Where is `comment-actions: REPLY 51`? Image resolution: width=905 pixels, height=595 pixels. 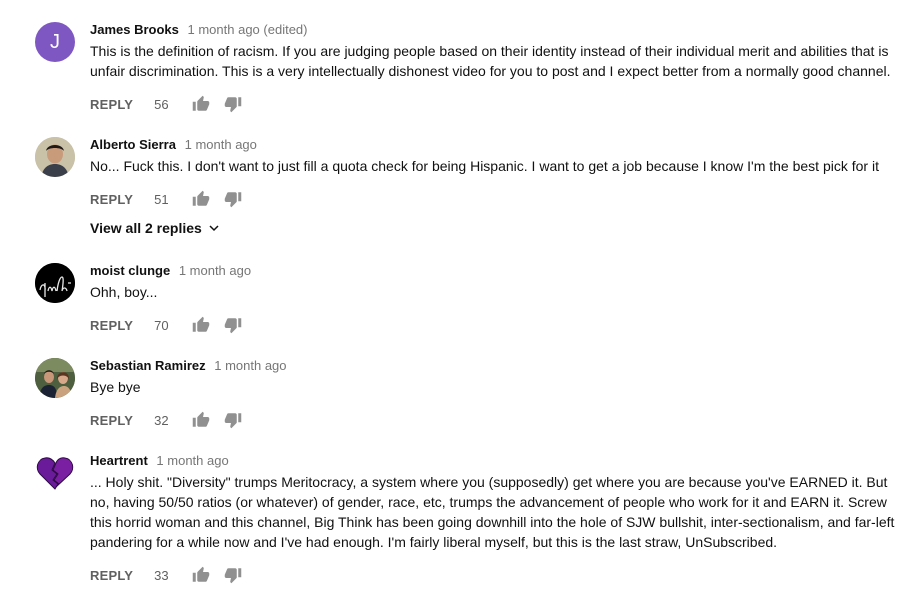 comment-actions: REPLY 51 is located at coordinates (166, 199).